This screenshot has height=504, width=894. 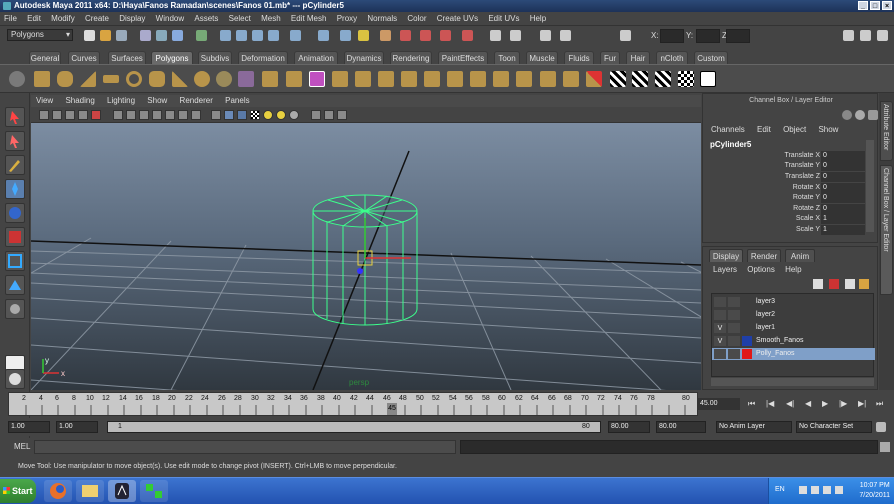 I want to click on character-set-dropdown: No Character Set, so click(x=834, y=427).